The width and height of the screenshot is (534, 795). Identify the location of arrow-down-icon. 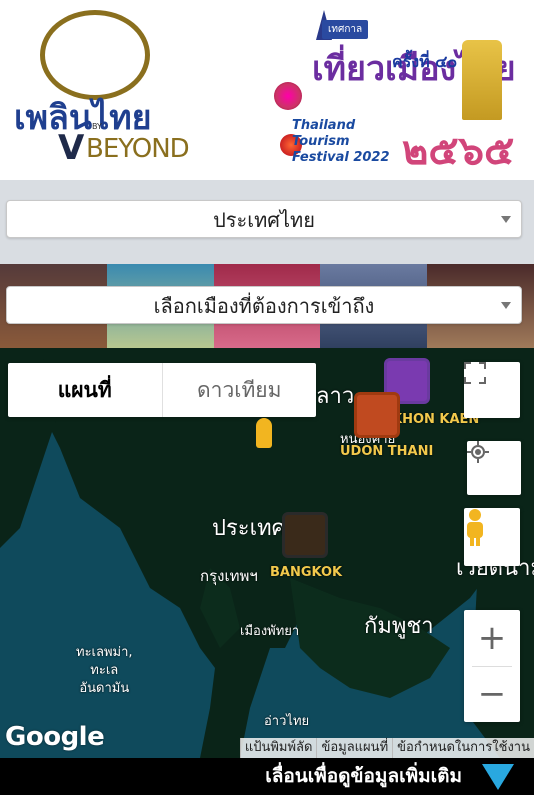
(498, 777).